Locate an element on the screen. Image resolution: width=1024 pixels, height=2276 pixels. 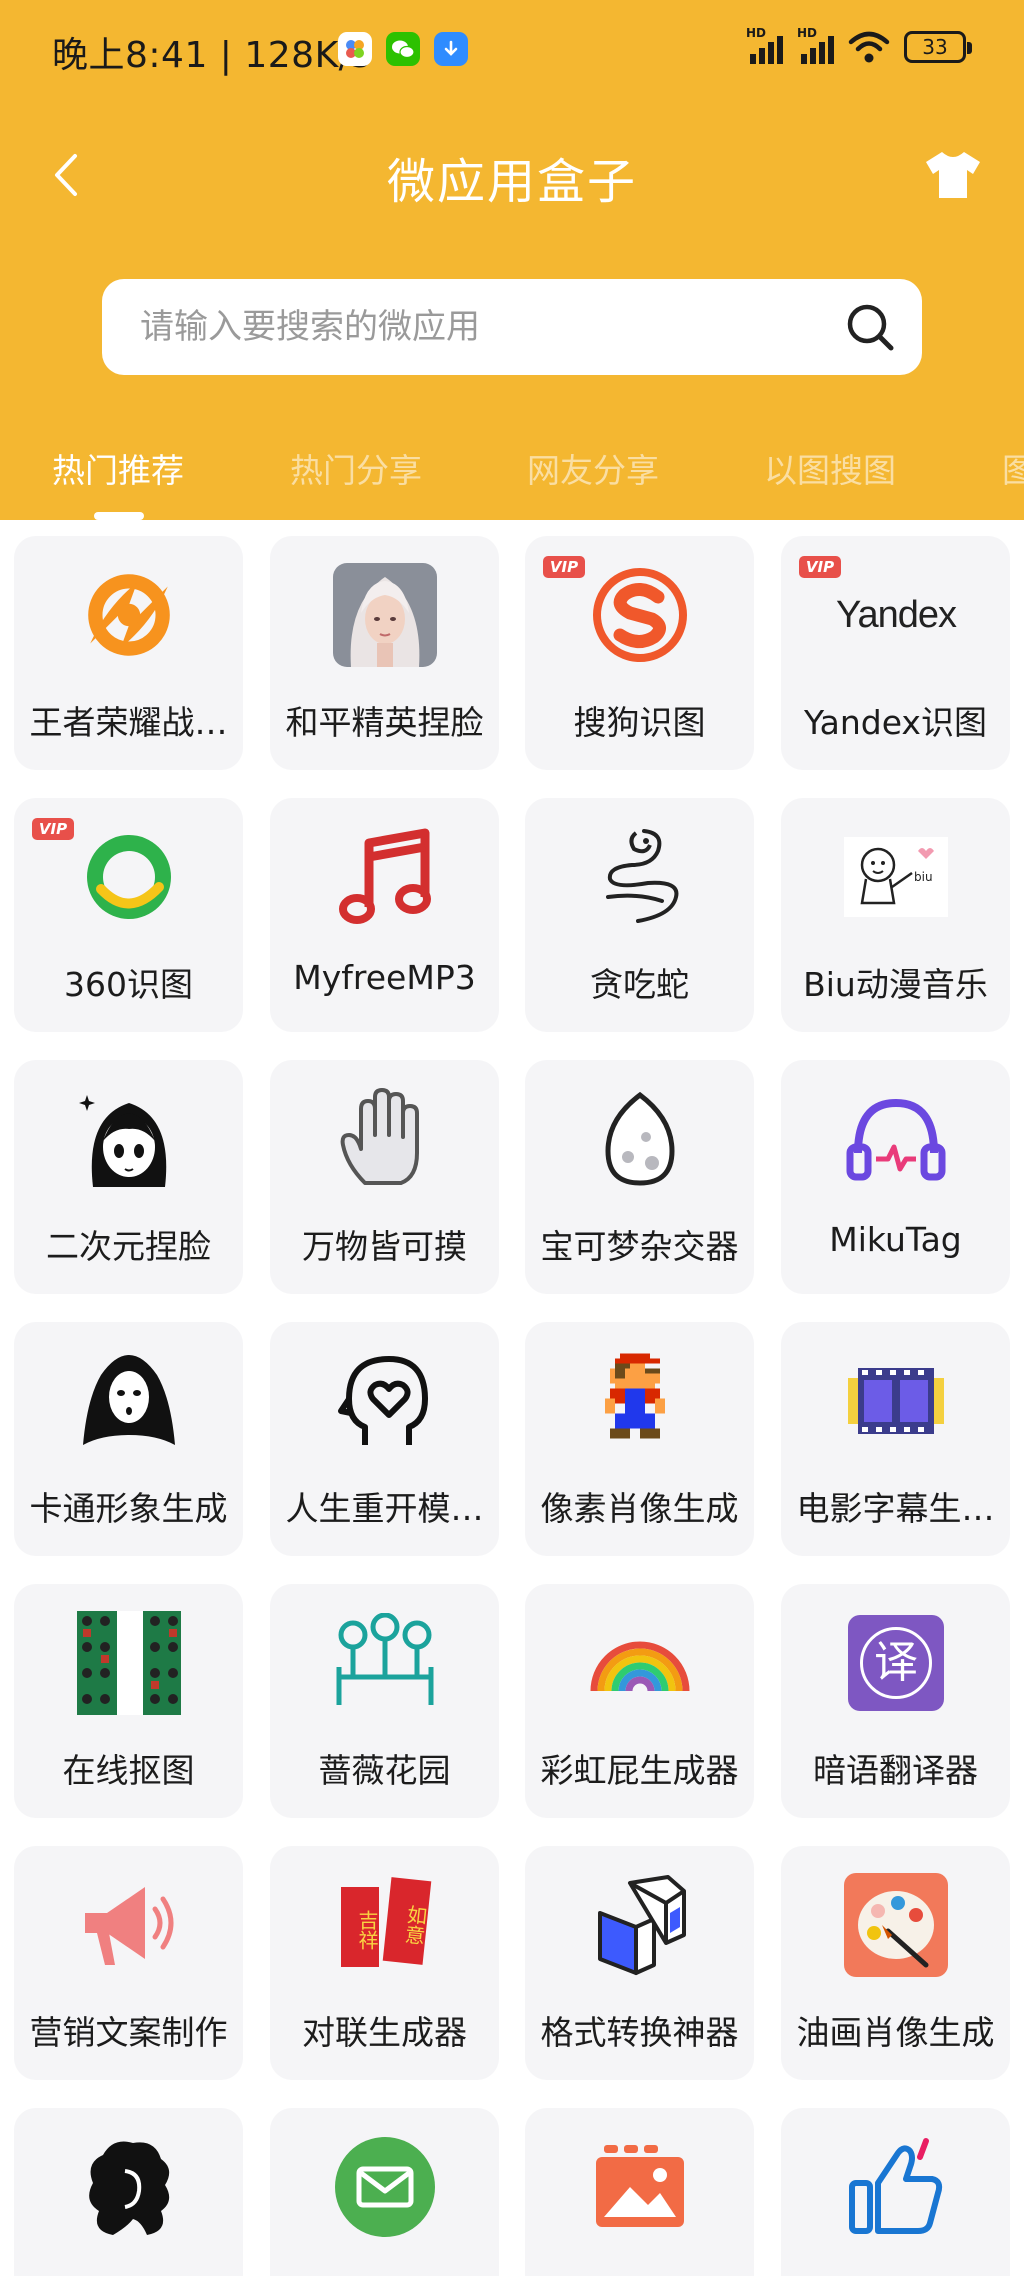
app-card: 译 暗语翻译器 is located at coordinates (895, 1701).